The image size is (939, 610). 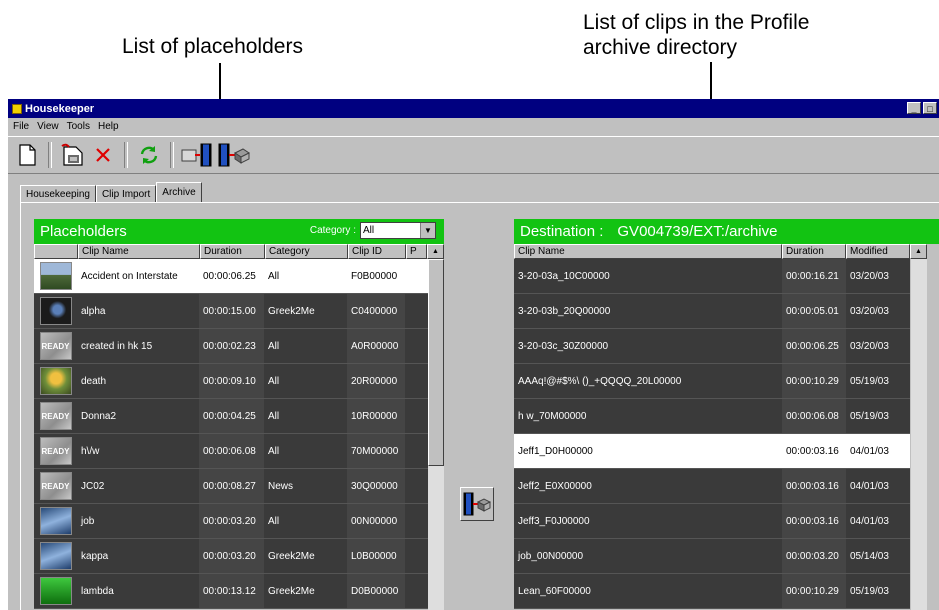 I want to click on placeholder-row: kappa 00:00:03.20 Greek2Me L0B00000, so click(x=231, y=556).